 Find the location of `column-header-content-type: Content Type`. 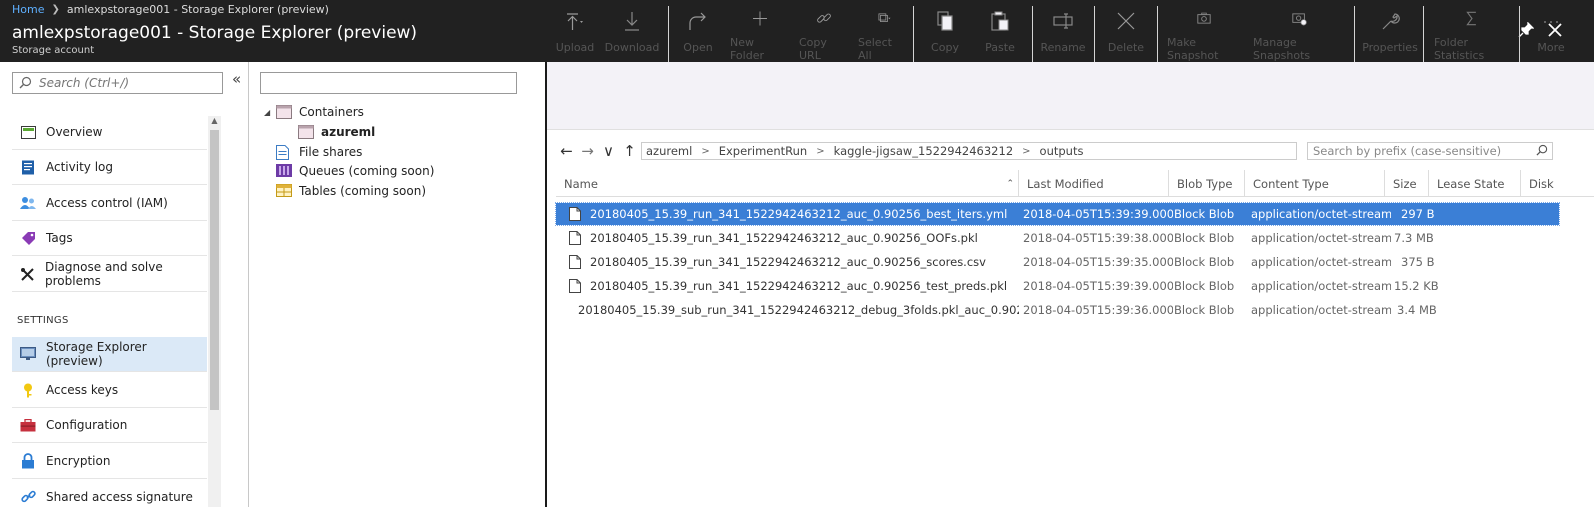

column-header-content-type: Content Type is located at coordinates (1315, 183).